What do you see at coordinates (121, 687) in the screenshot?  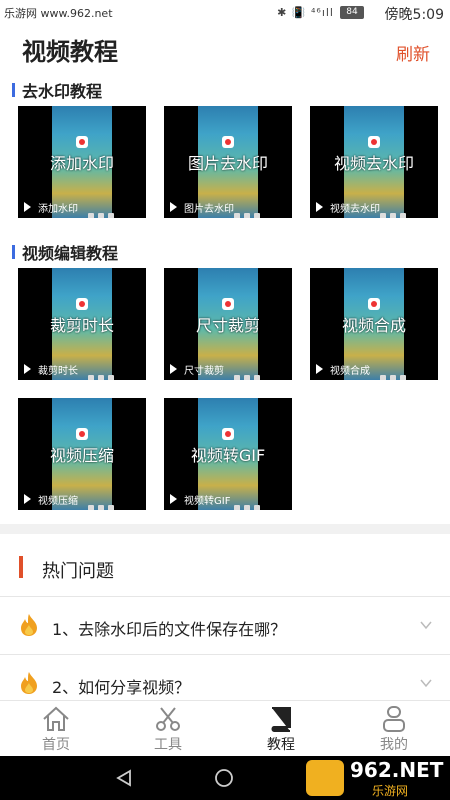 I see `faq-question: 2、如何分享视频？` at bounding box center [121, 687].